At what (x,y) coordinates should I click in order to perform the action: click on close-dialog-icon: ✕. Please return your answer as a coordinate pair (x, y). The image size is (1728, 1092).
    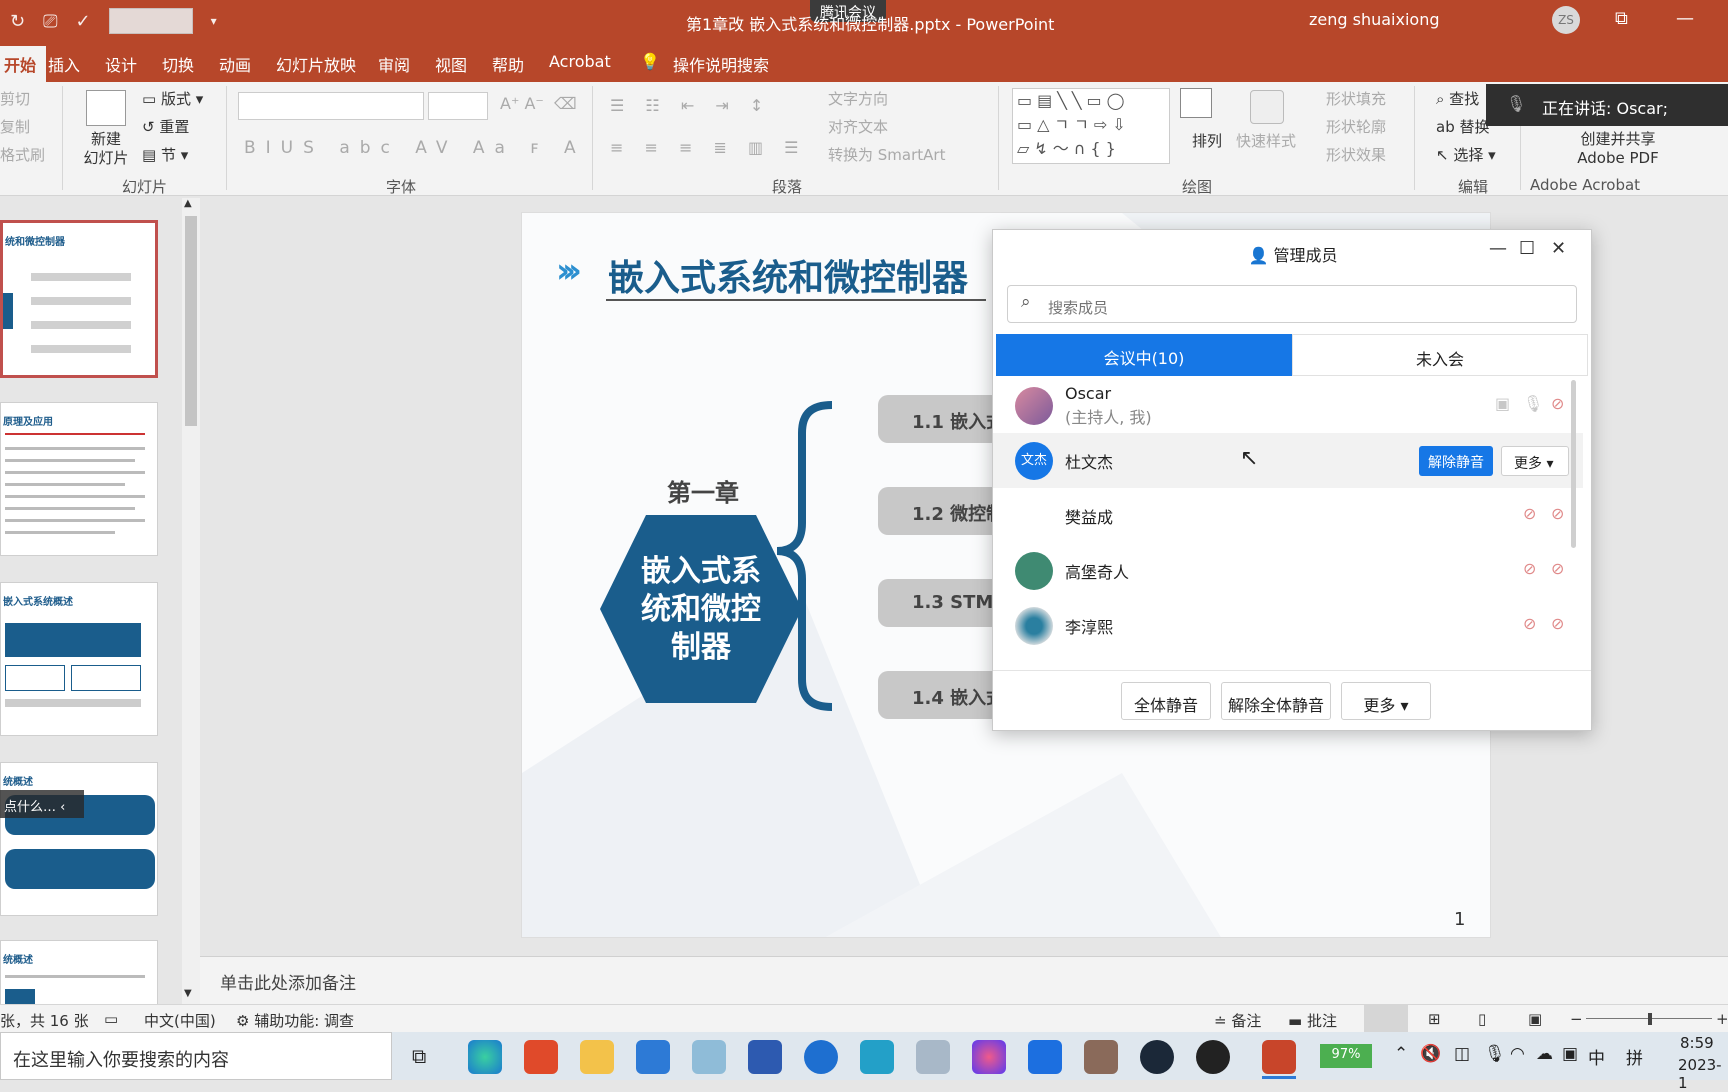
    Looking at the image, I should click on (1558, 248).